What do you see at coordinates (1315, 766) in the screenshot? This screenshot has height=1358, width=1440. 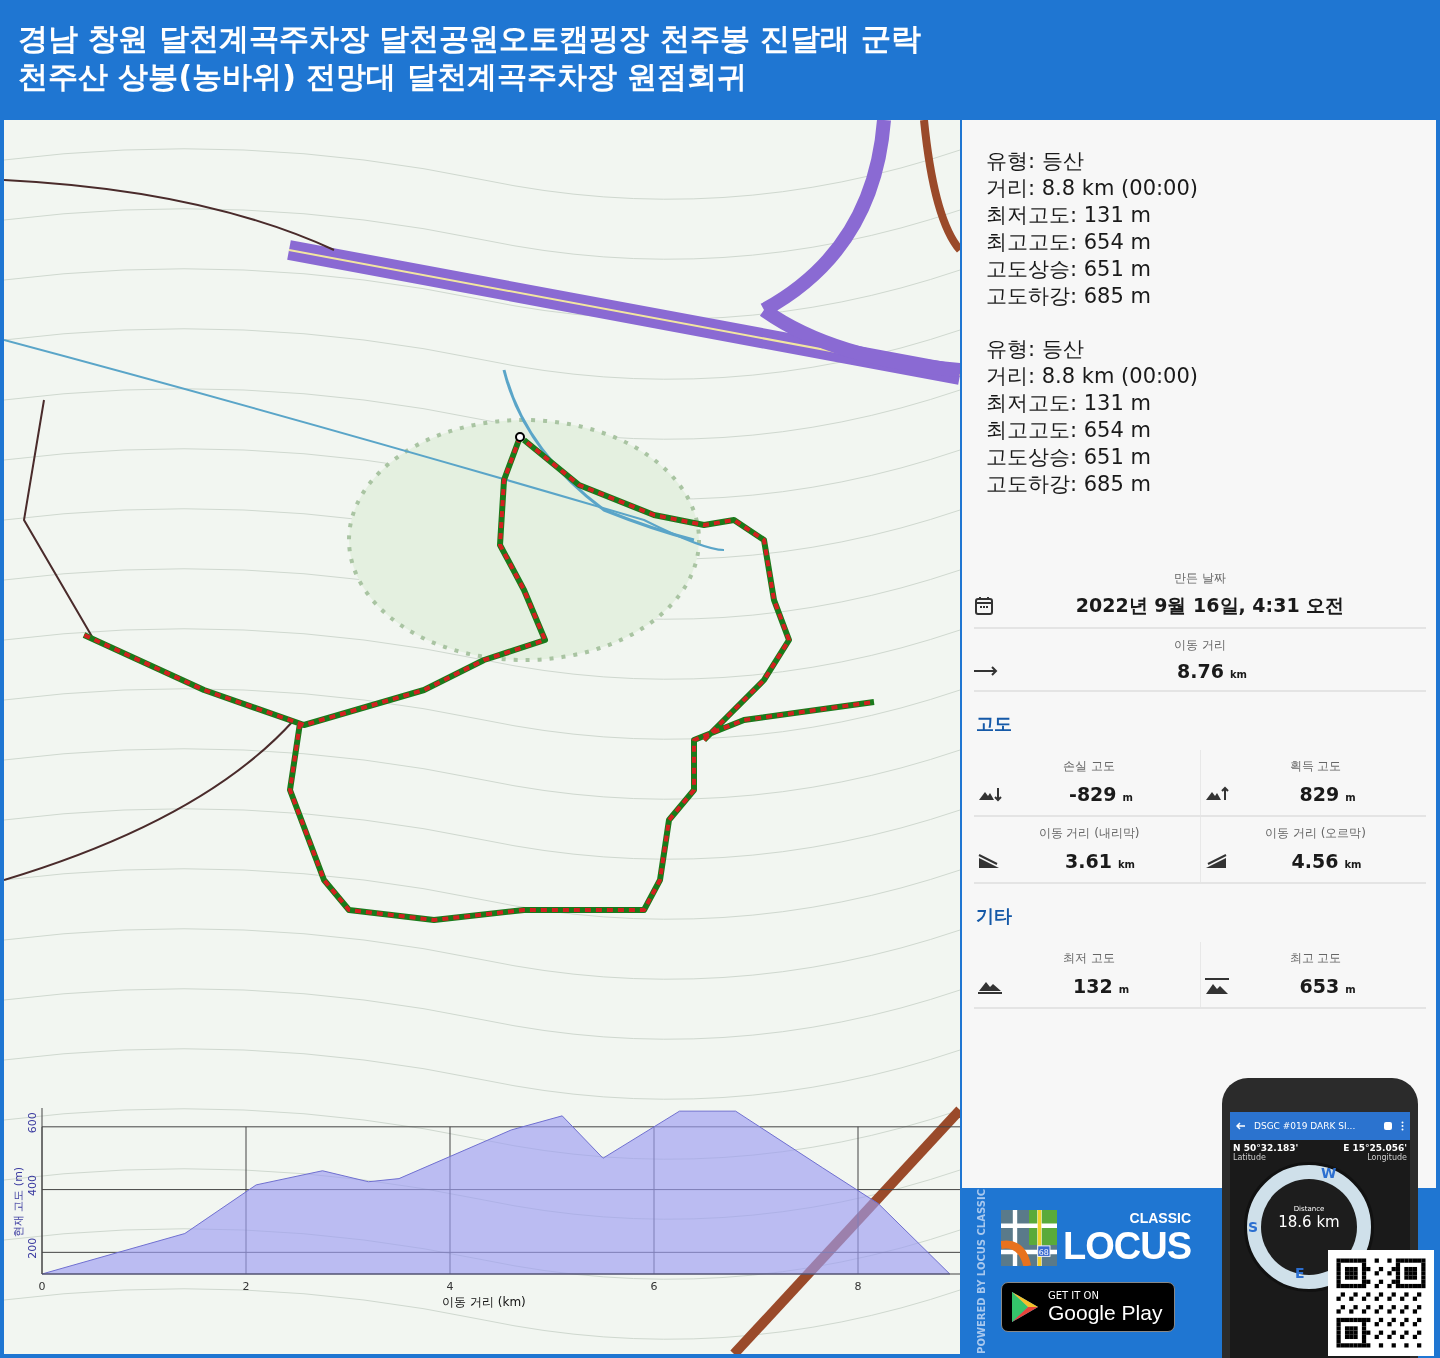 I see `stat-label: 획득 고도` at bounding box center [1315, 766].